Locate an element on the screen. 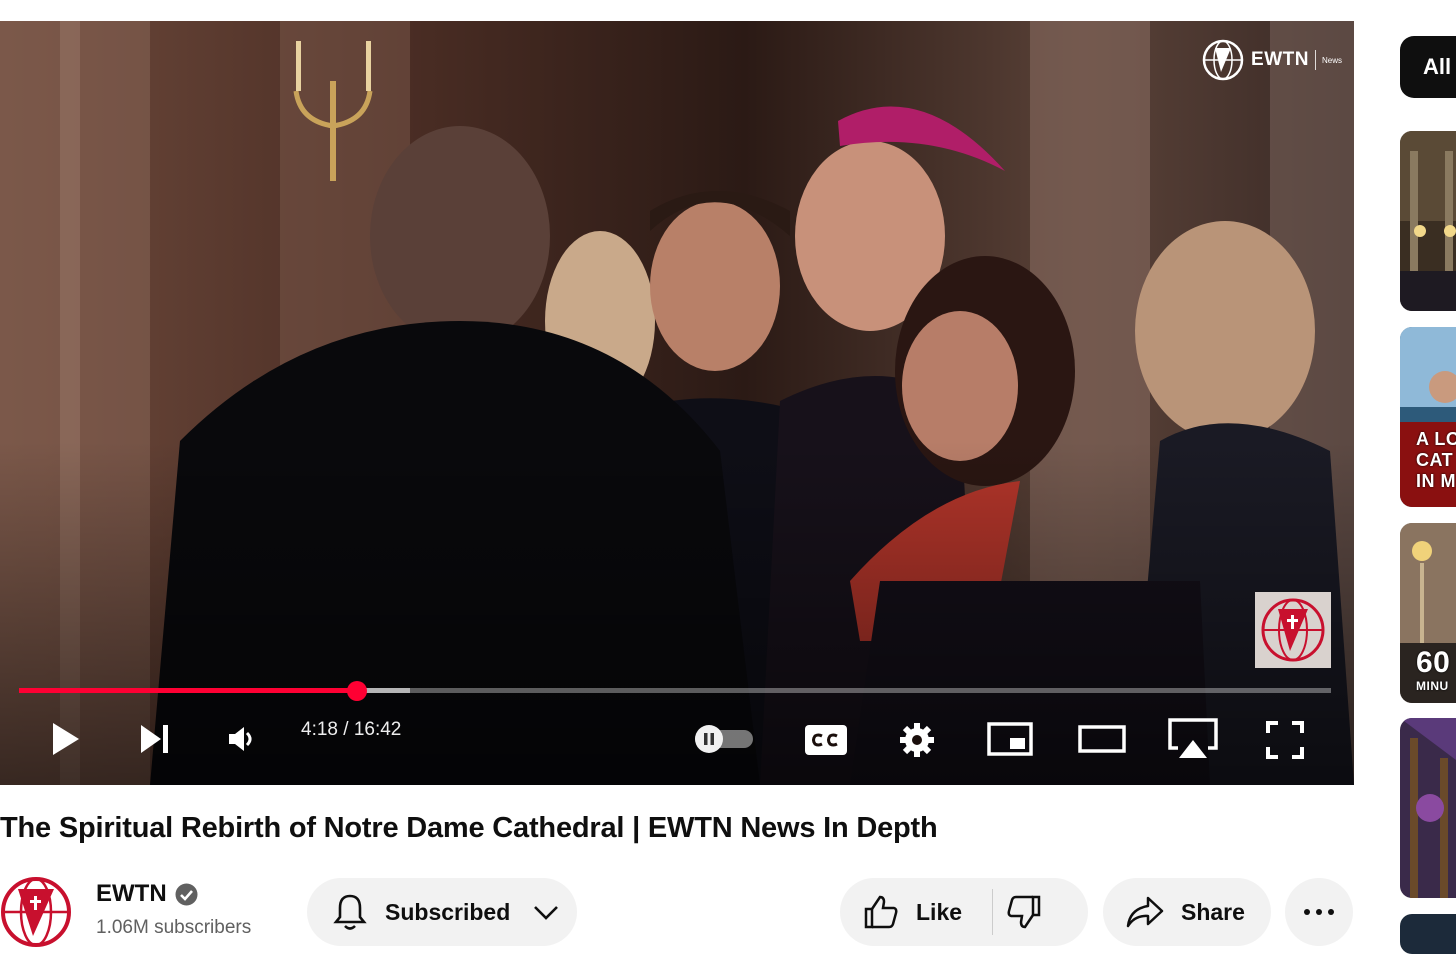 This screenshot has height=954, width=1456. subscribed-button: Subscribed is located at coordinates (442, 912).